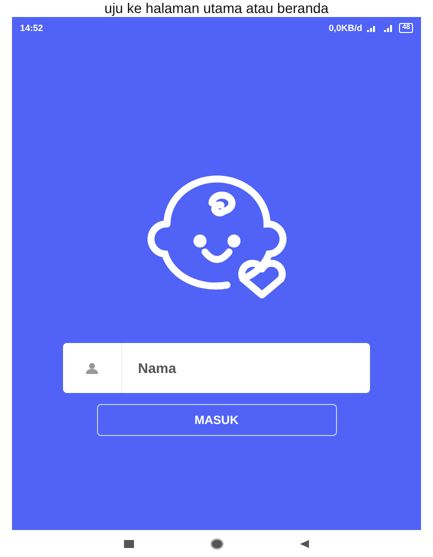 Image resolution: width=433 pixels, height=557 pixels. I want to click on network-speed: 0,0KB/d, so click(345, 28).